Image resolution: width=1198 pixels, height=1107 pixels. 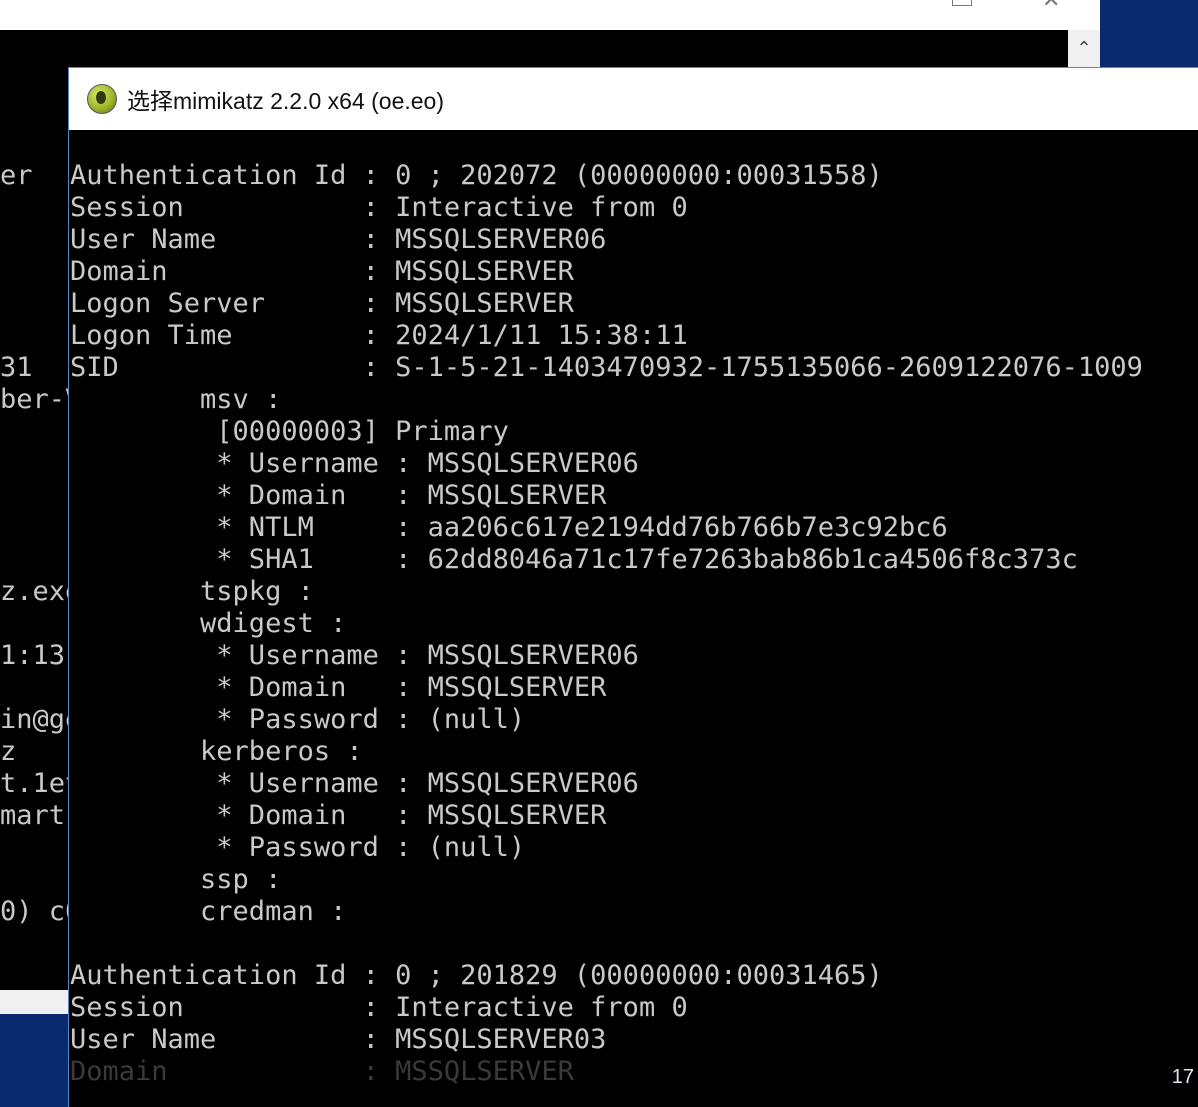 I want to click on console-line: wdigest :, so click(x=208, y=623).